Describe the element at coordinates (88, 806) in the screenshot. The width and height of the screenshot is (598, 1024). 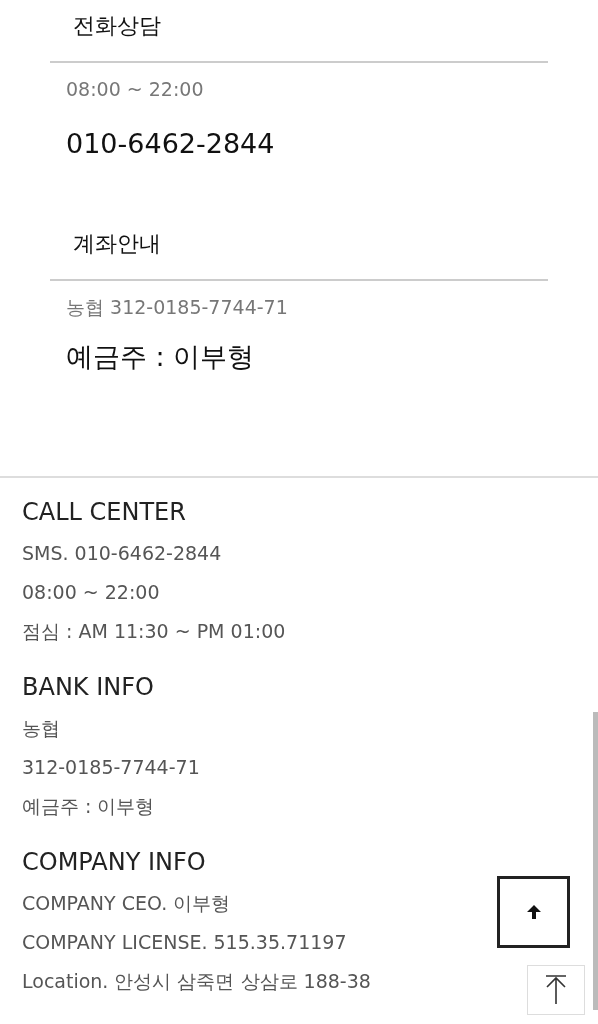
I see `footer-line: 예금주 : 이부형` at that location.